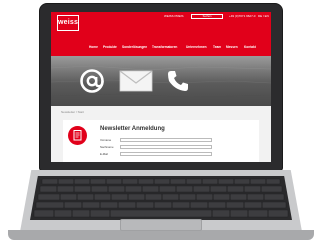  I want to click on keyboard-keys, so click(161, 198).